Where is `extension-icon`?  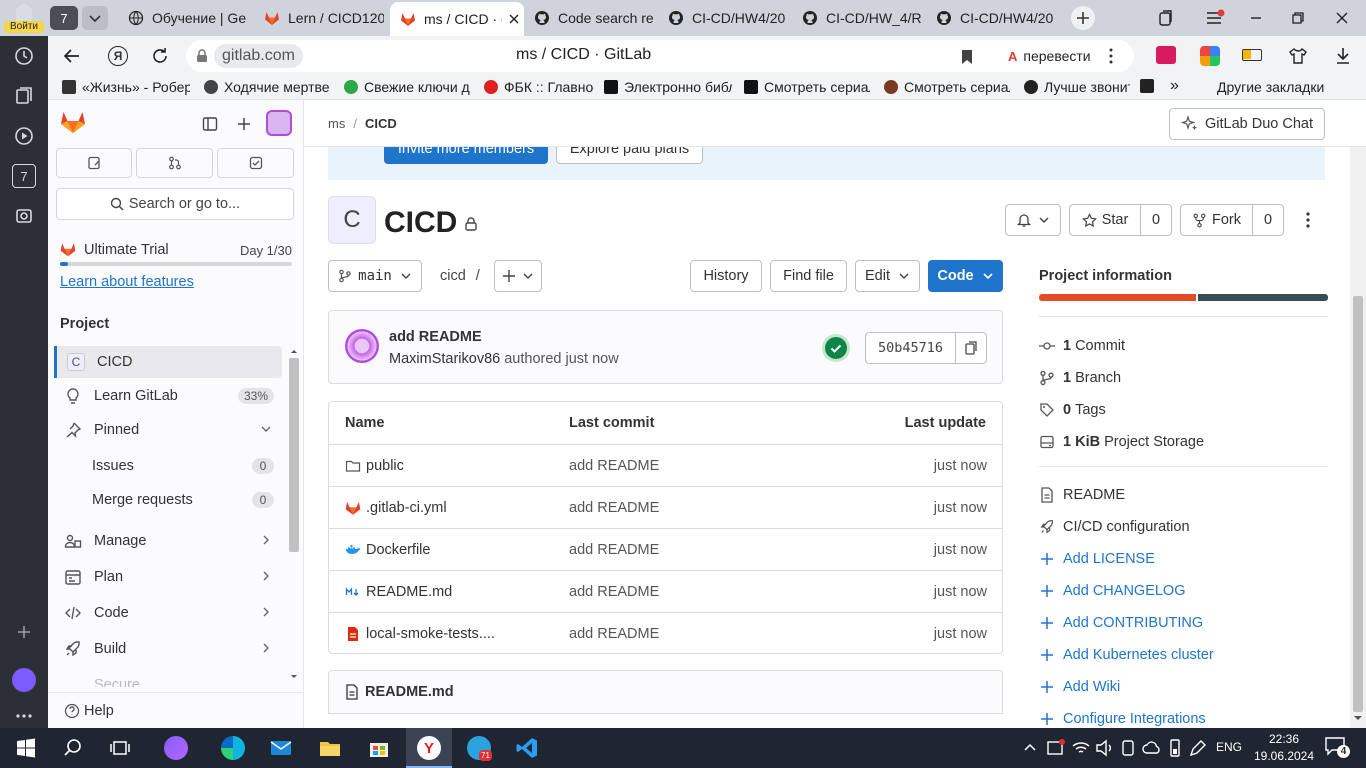 extension-icon is located at coordinates (1210, 56).